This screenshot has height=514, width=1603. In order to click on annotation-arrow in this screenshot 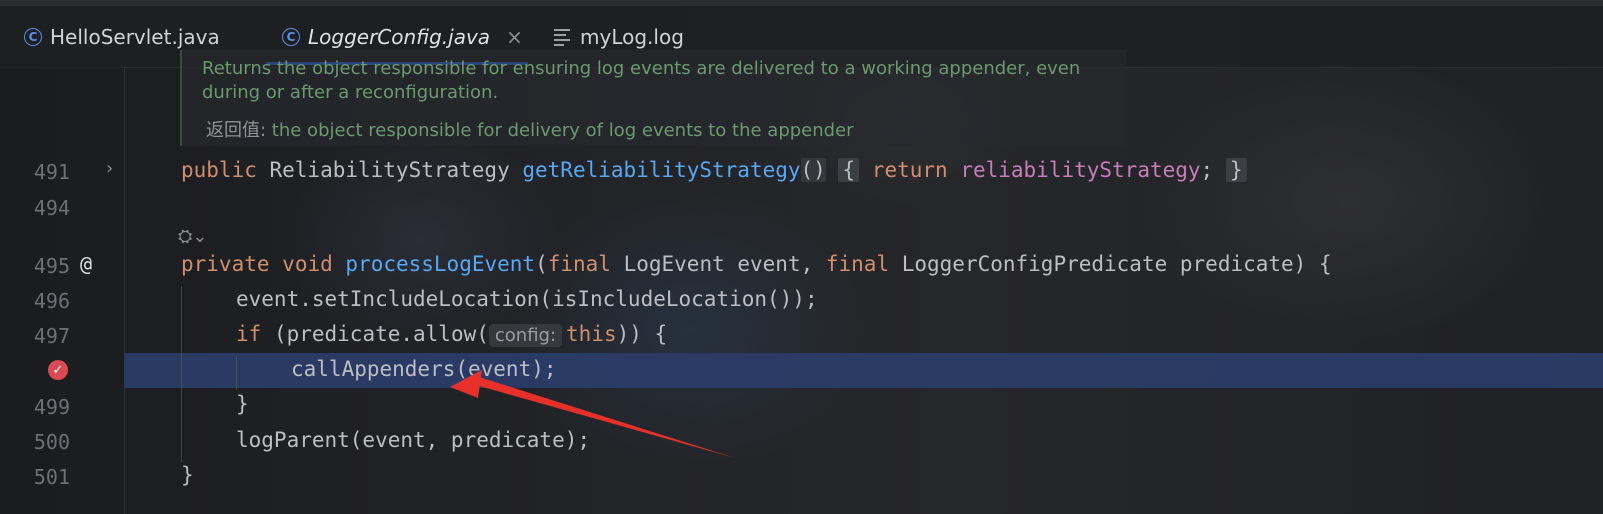, I will do `click(592, 414)`.